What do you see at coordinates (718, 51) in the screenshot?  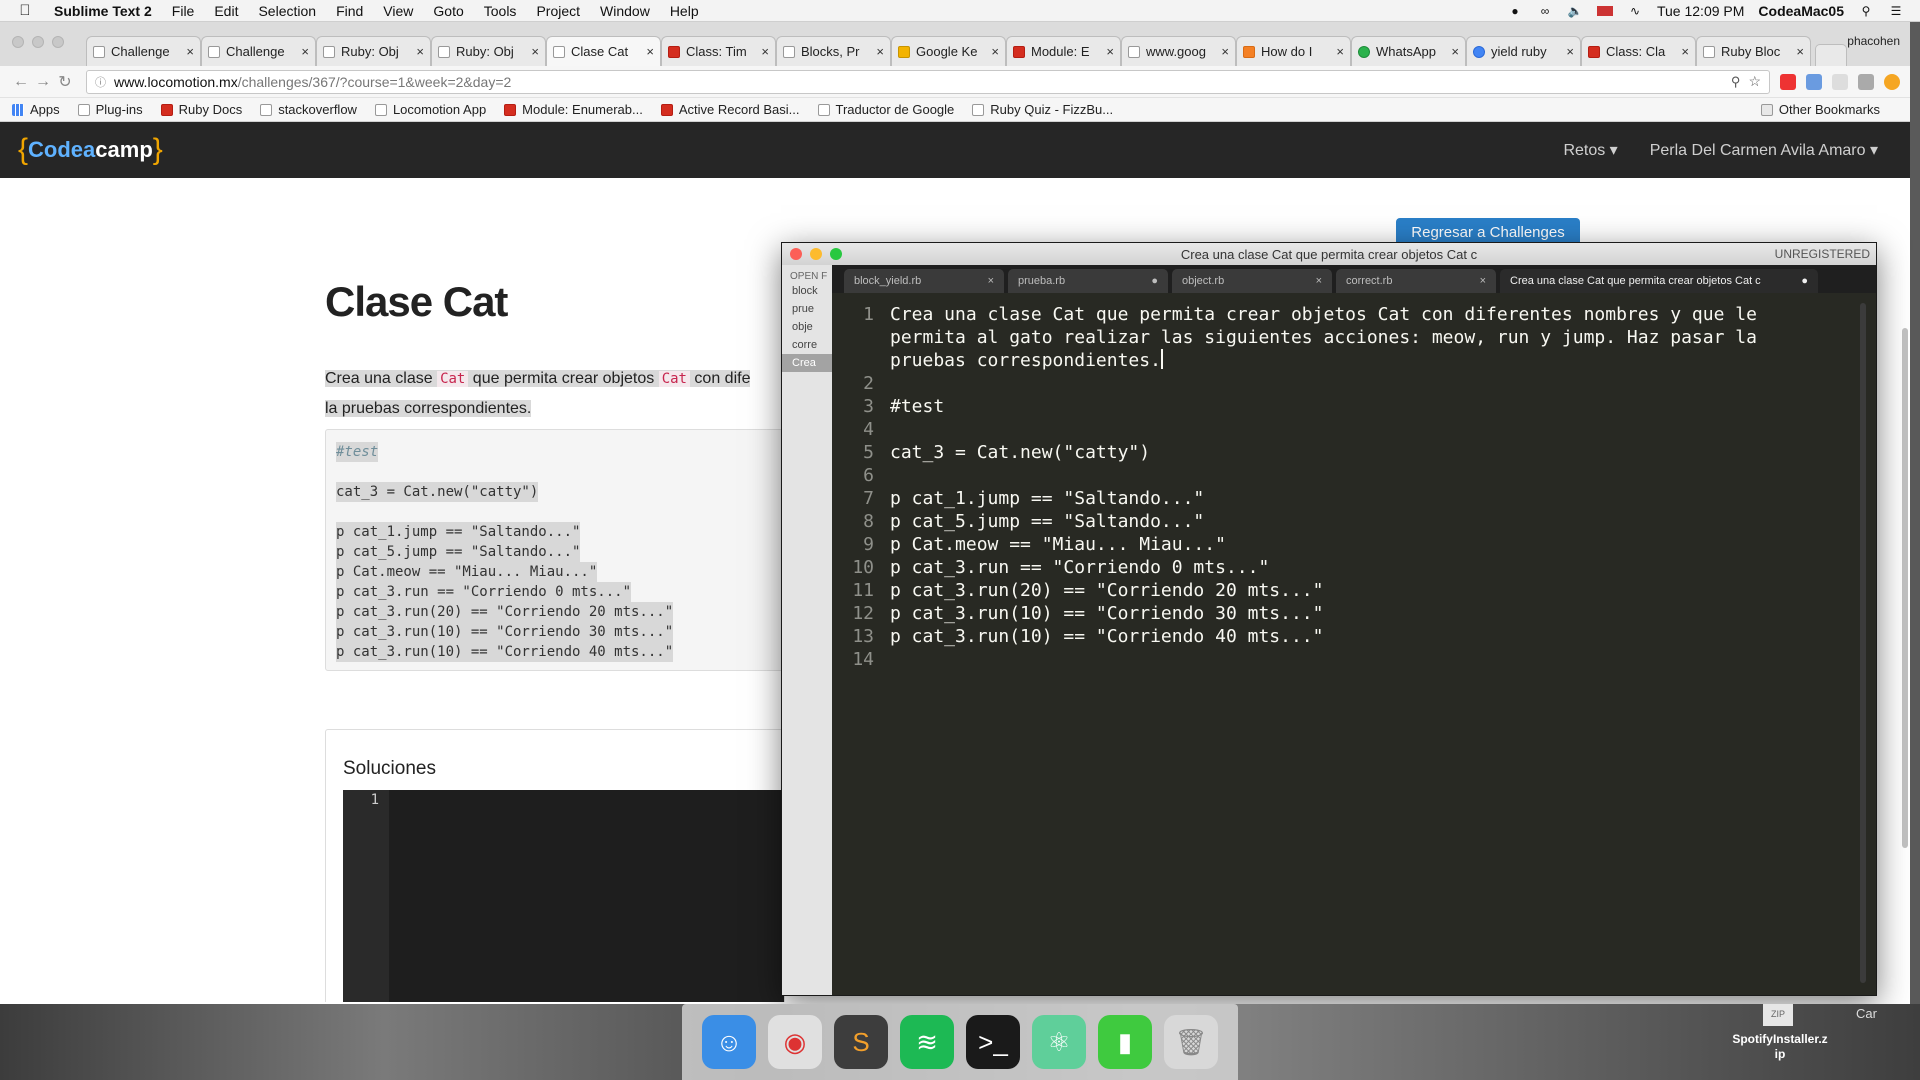 I see `browser-tab: Class: Tim ×` at bounding box center [718, 51].